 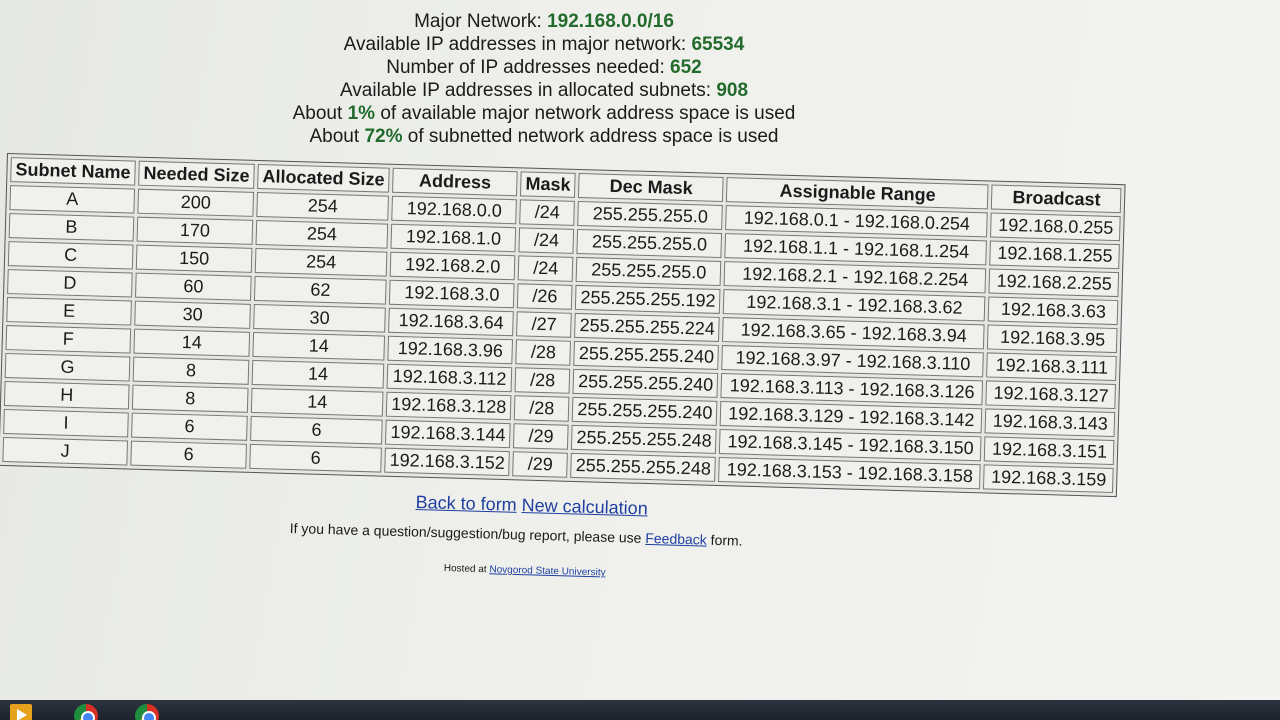 What do you see at coordinates (718, 44) in the screenshot?
I see `available-major-value: 65534` at bounding box center [718, 44].